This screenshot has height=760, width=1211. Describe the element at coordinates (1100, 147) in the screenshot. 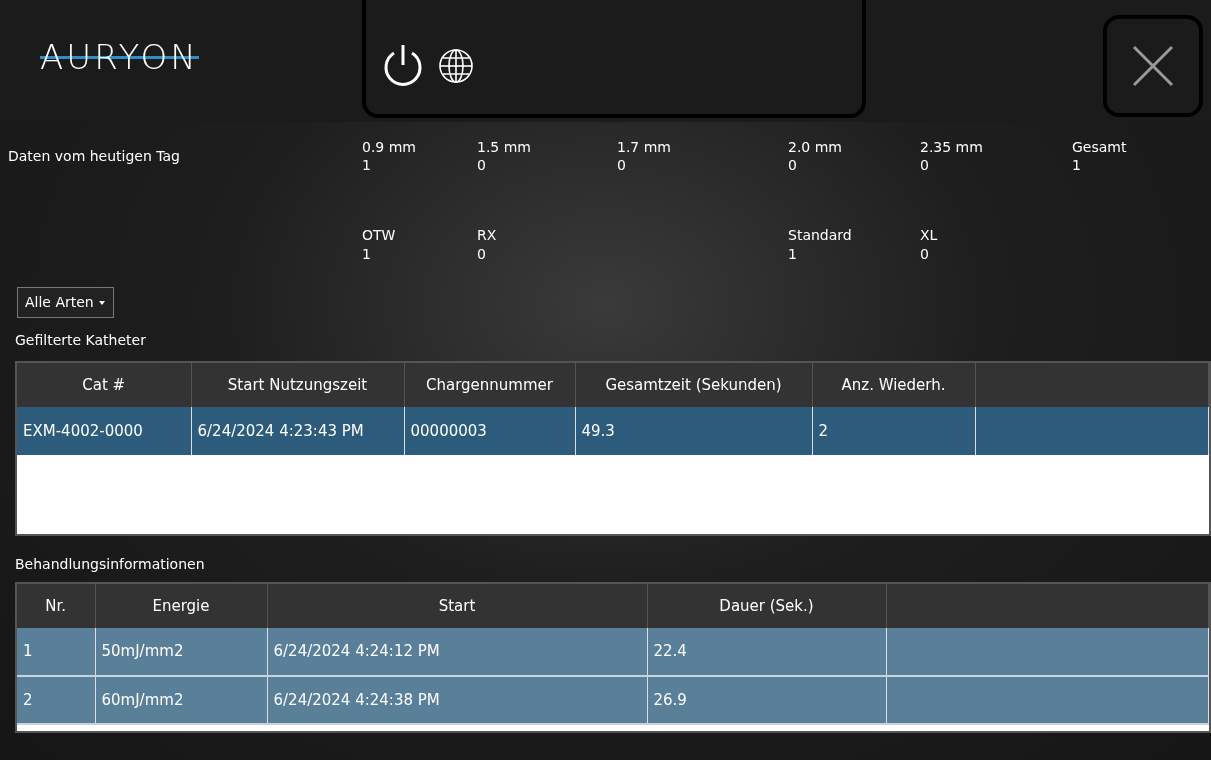

I see `stat-label: Gesamt` at that location.